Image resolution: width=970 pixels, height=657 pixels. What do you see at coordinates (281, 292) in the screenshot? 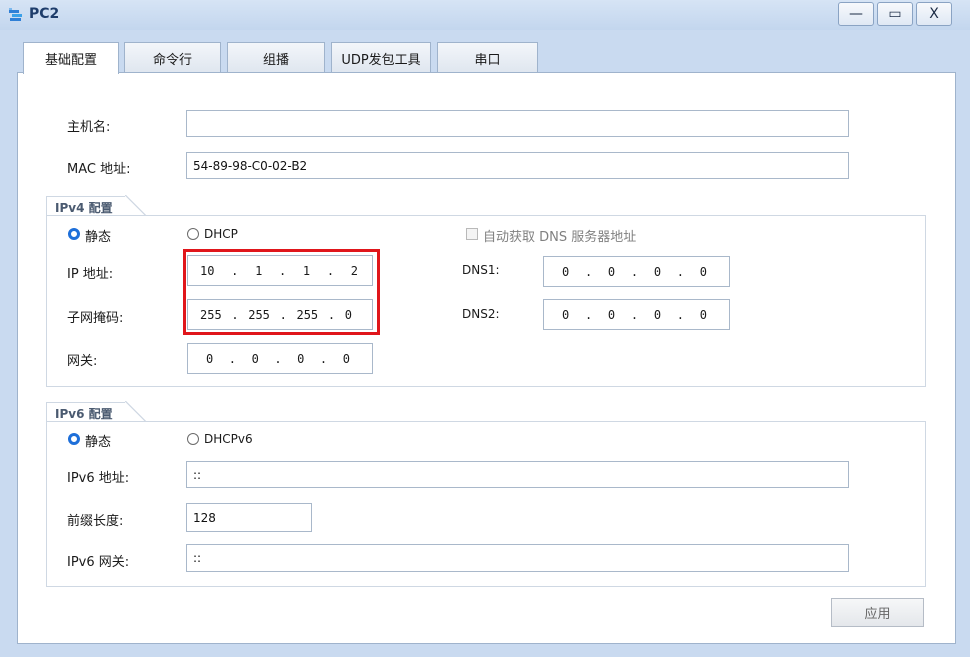
I see `highlight-box` at bounding box center [281, 292].